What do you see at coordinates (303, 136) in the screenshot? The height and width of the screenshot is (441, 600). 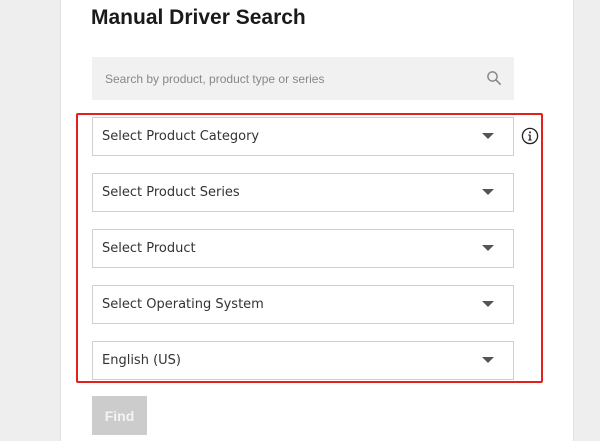 I see `product-category-select: Select Product Category` at bounding box center [303, 136].